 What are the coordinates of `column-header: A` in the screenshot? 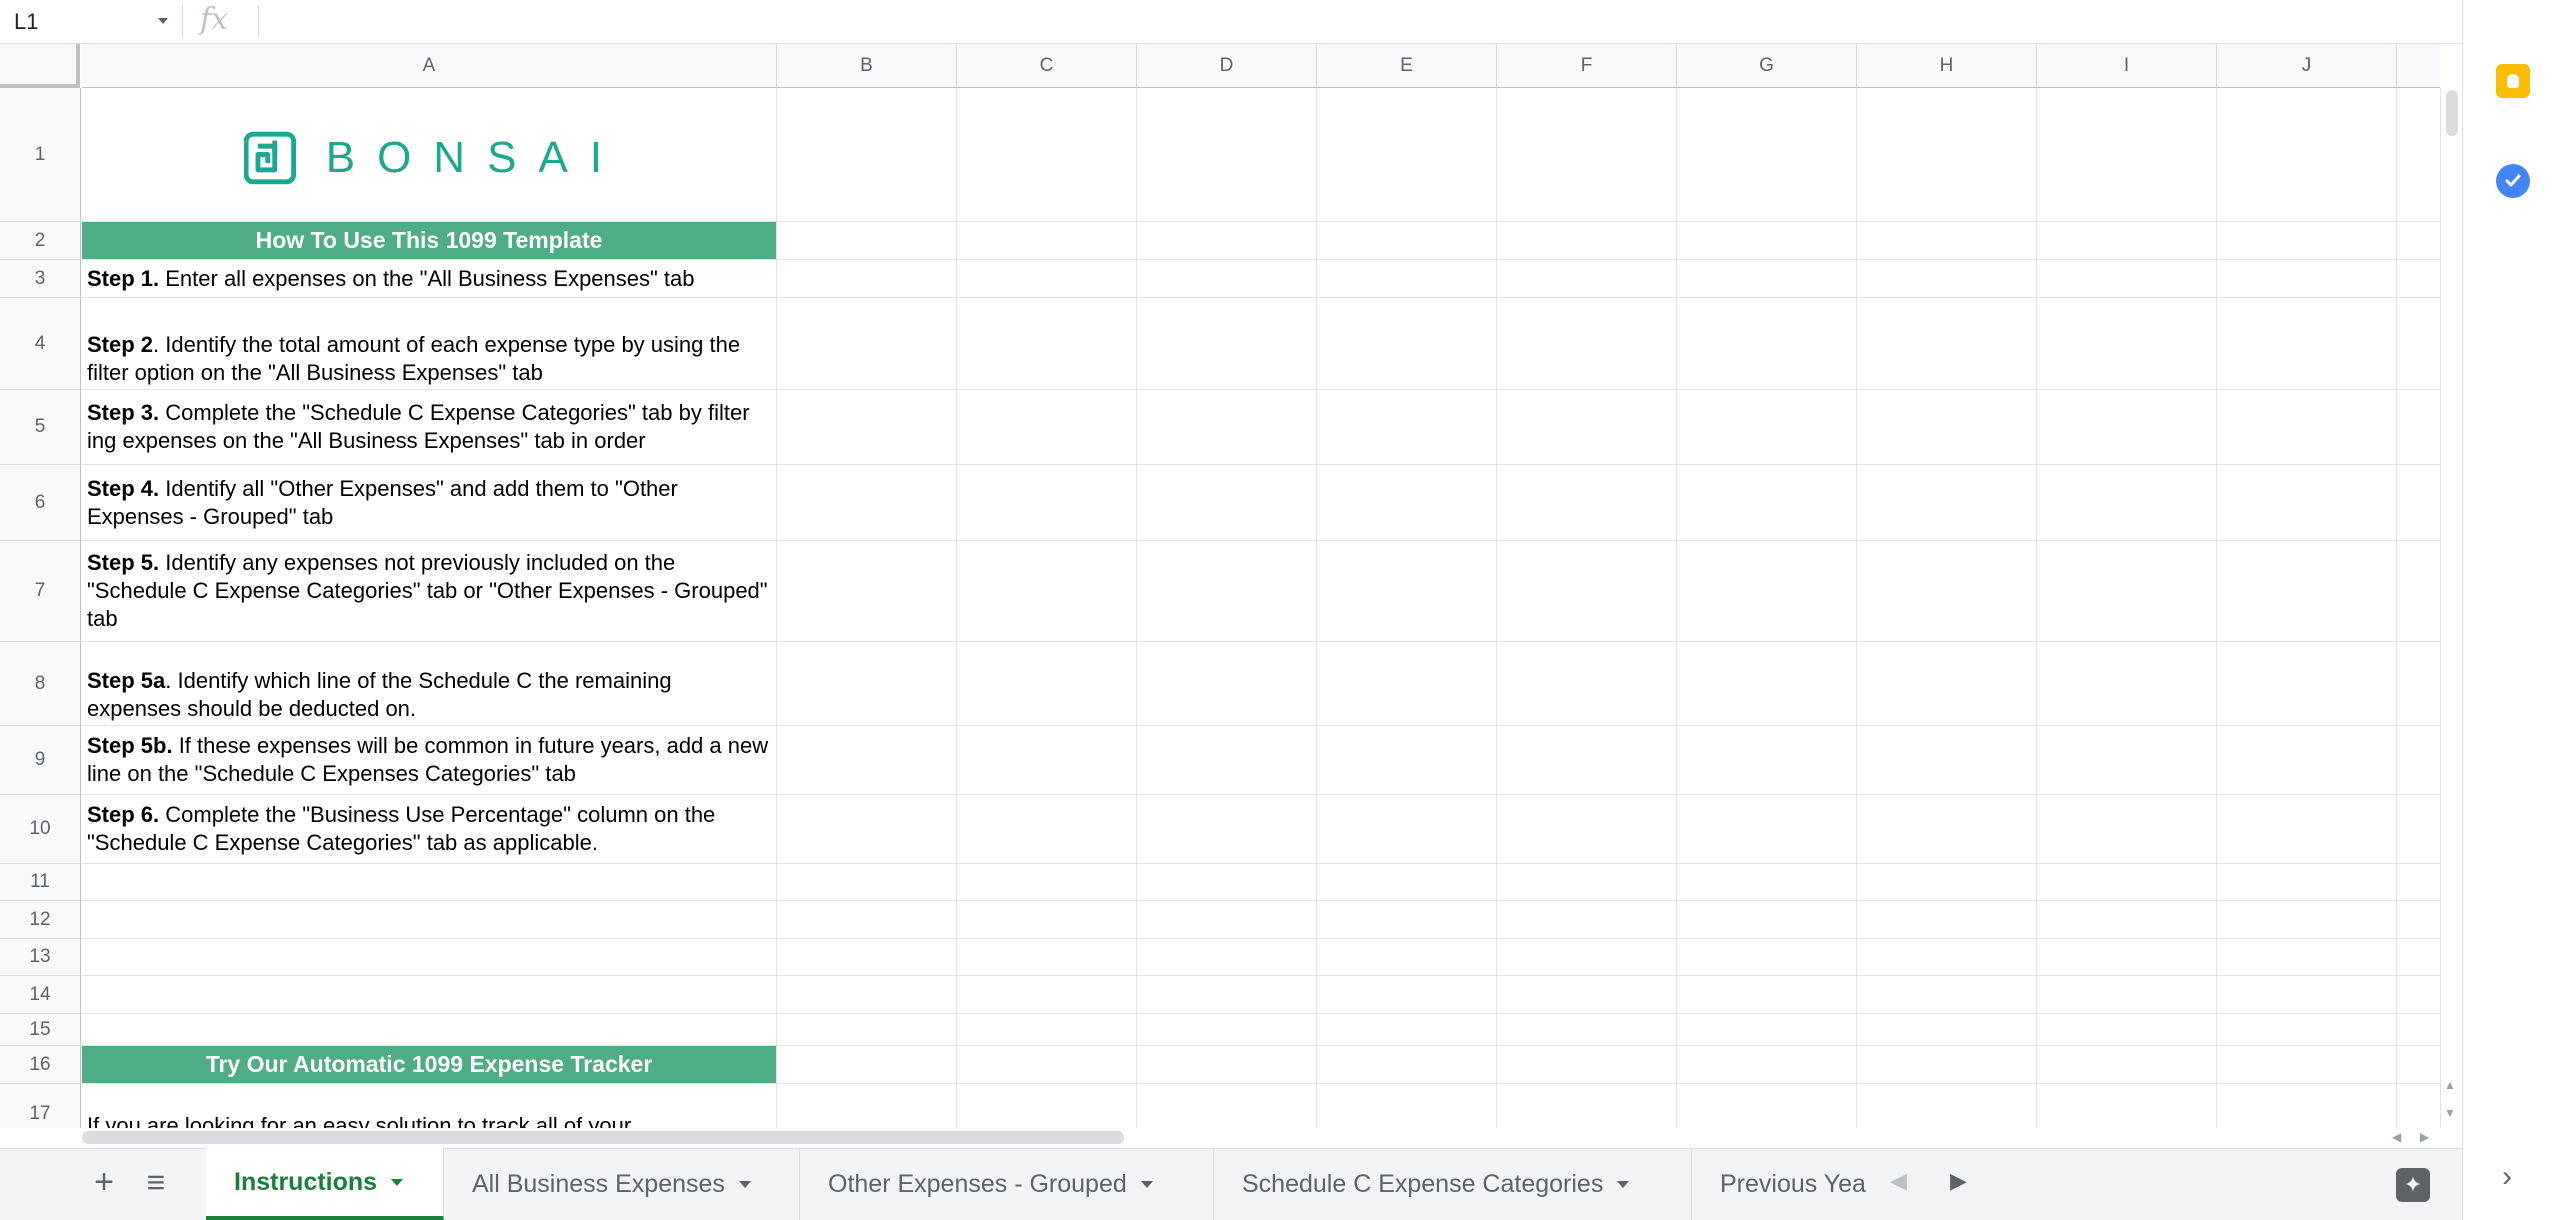 It's located at (429, 66).